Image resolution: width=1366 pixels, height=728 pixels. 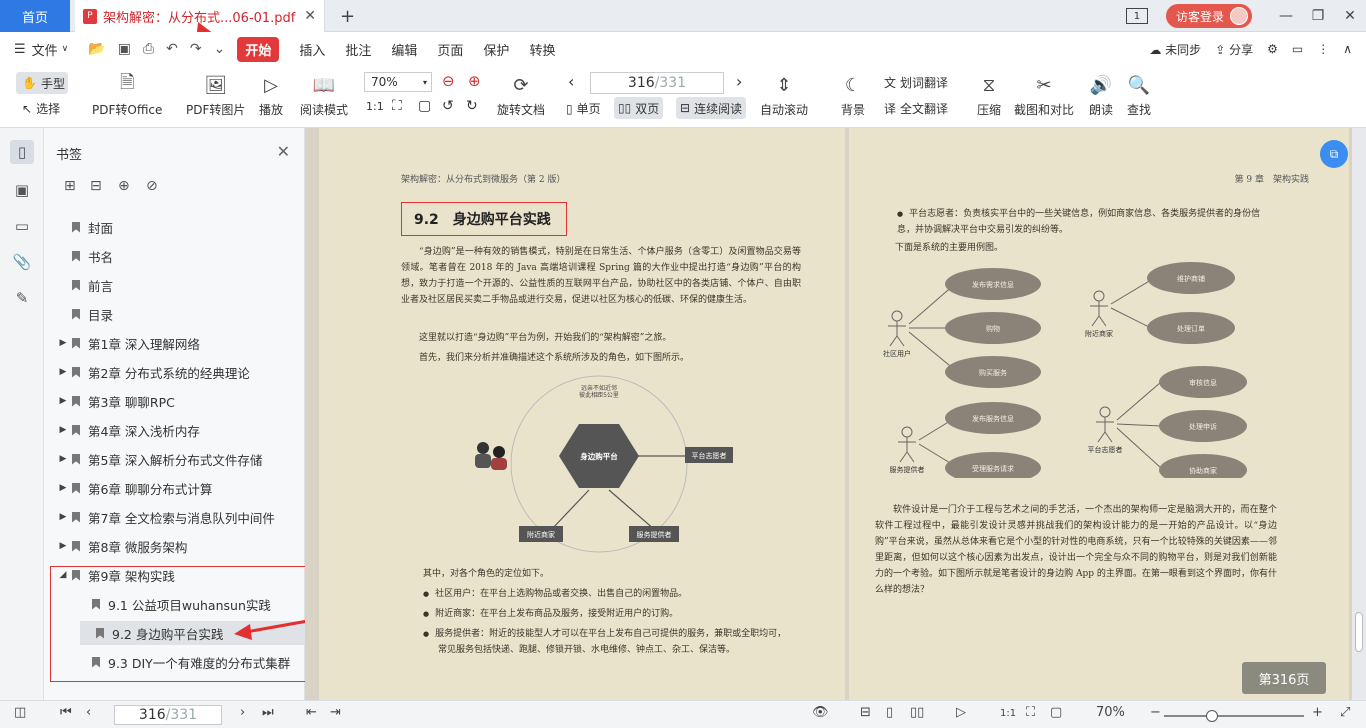 I want to click on tab-annotate: 批注, so click(x=358, y=49).